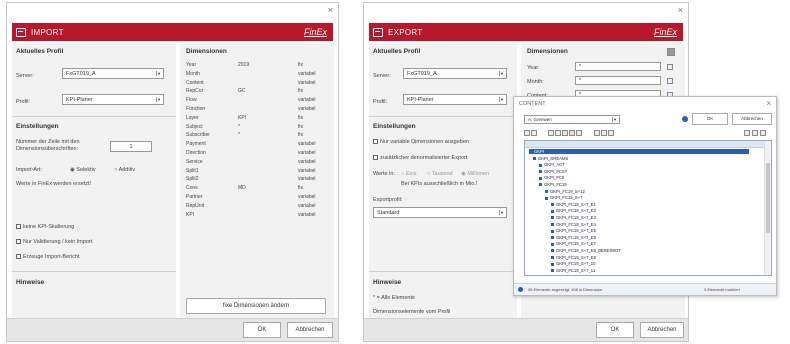  I want to click on nummer-input: 1, so click(131, 146).